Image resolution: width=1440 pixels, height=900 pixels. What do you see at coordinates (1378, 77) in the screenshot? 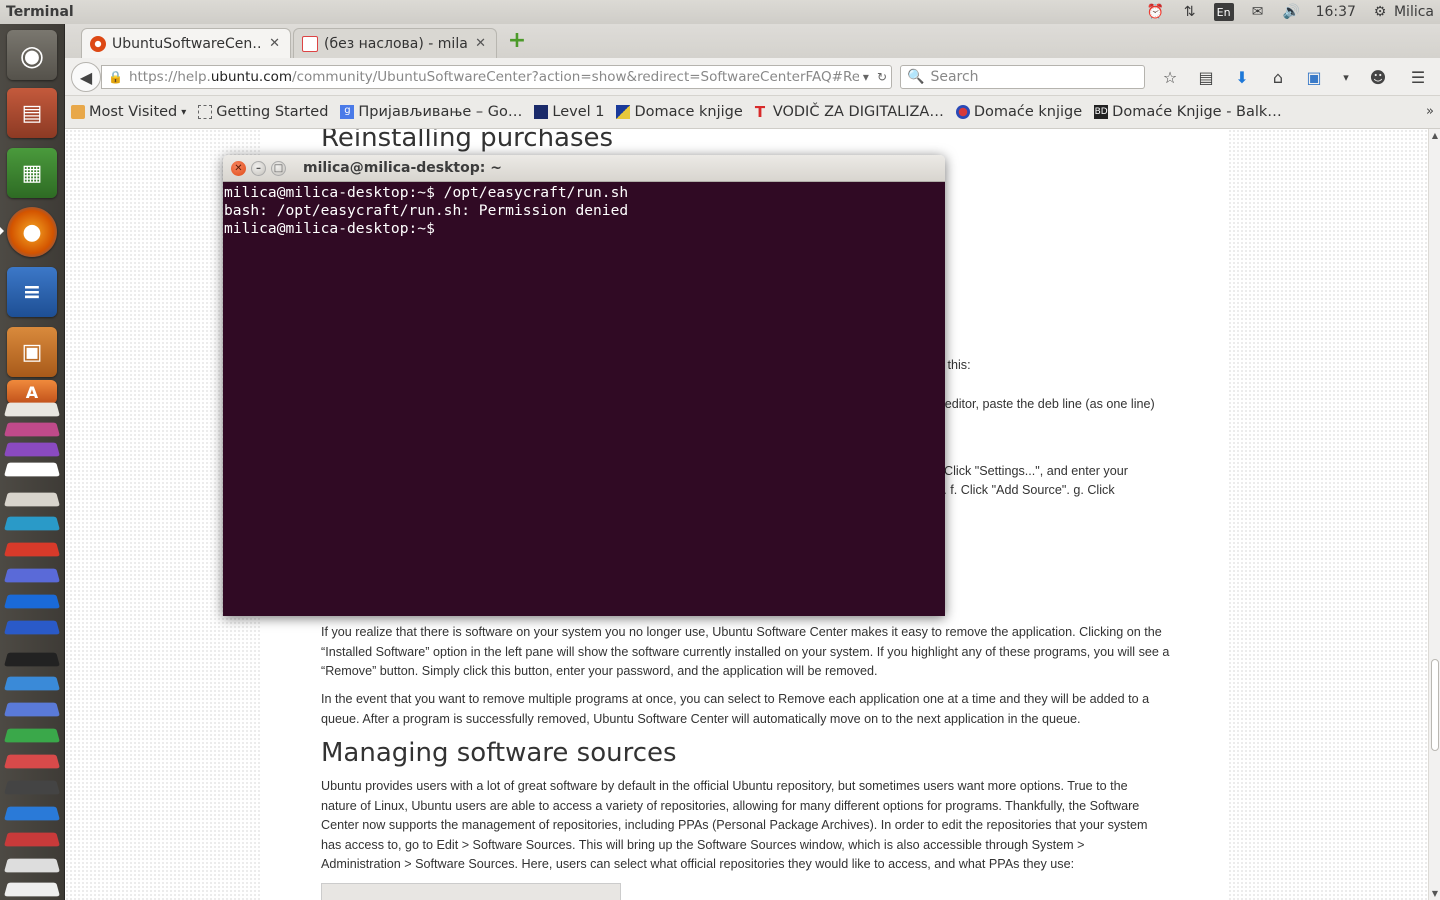
I see `chat-icon: ☻` at bounding box center [1378, 77].